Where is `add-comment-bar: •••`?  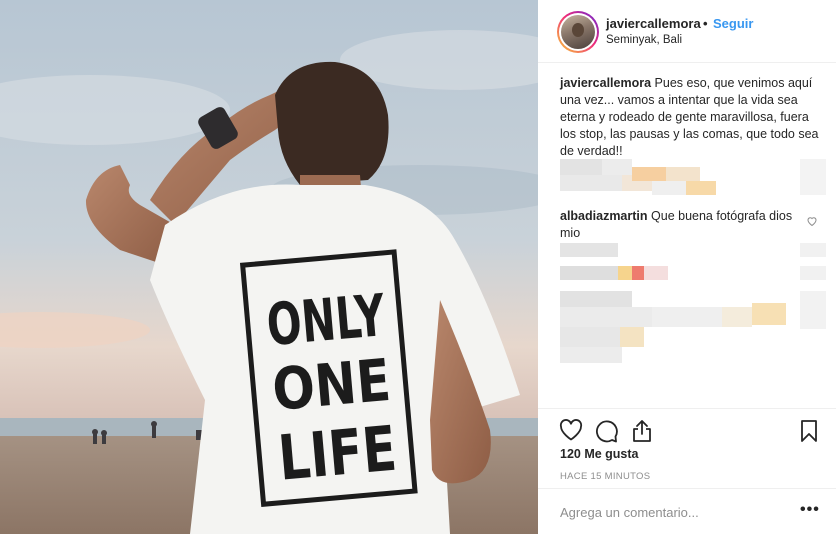
add-comment-bar: ••• is located at coordinates (687, 511).